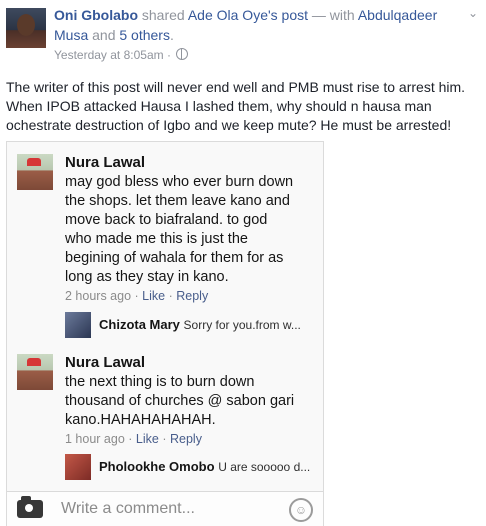 This screenshot has width=486, height=526. What do you see at coordinates (133, 439) in the screenshot?
I see `comment-meta: 1 hour ago · Like · Reply` at bounding box center [133, 439].